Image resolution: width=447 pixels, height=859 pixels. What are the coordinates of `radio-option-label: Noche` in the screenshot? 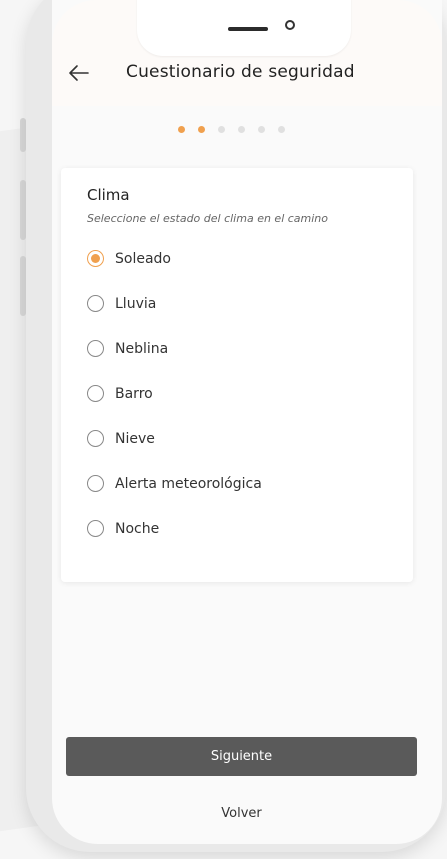 It's located at (137, 528).